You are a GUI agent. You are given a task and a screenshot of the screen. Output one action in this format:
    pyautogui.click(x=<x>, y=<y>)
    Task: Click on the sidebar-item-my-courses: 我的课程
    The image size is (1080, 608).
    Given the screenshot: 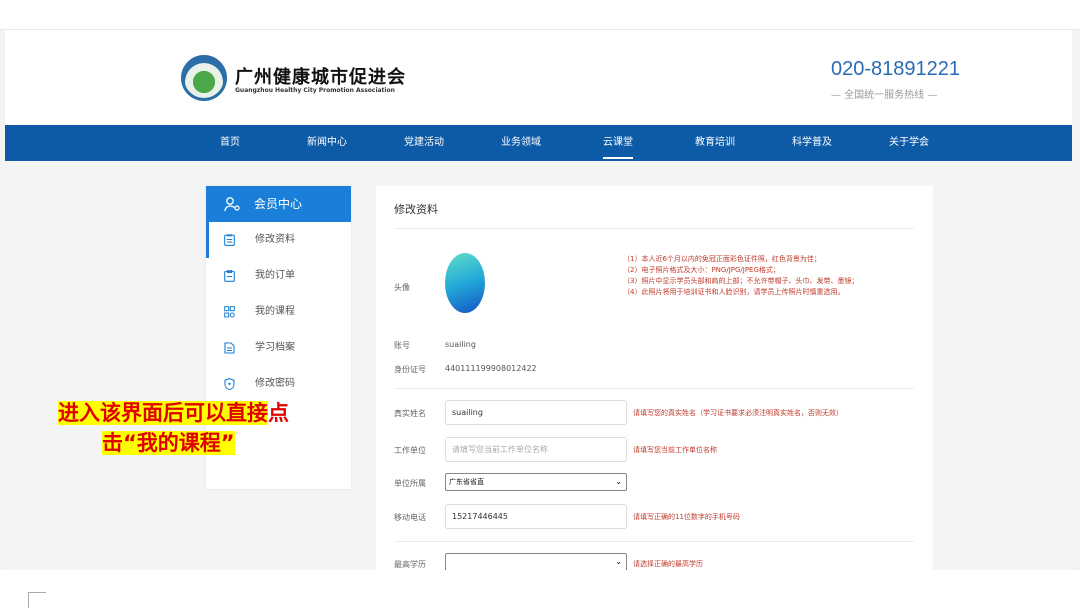 What is the action you would take?
    pyautogui.click(x=278, y=312)
    